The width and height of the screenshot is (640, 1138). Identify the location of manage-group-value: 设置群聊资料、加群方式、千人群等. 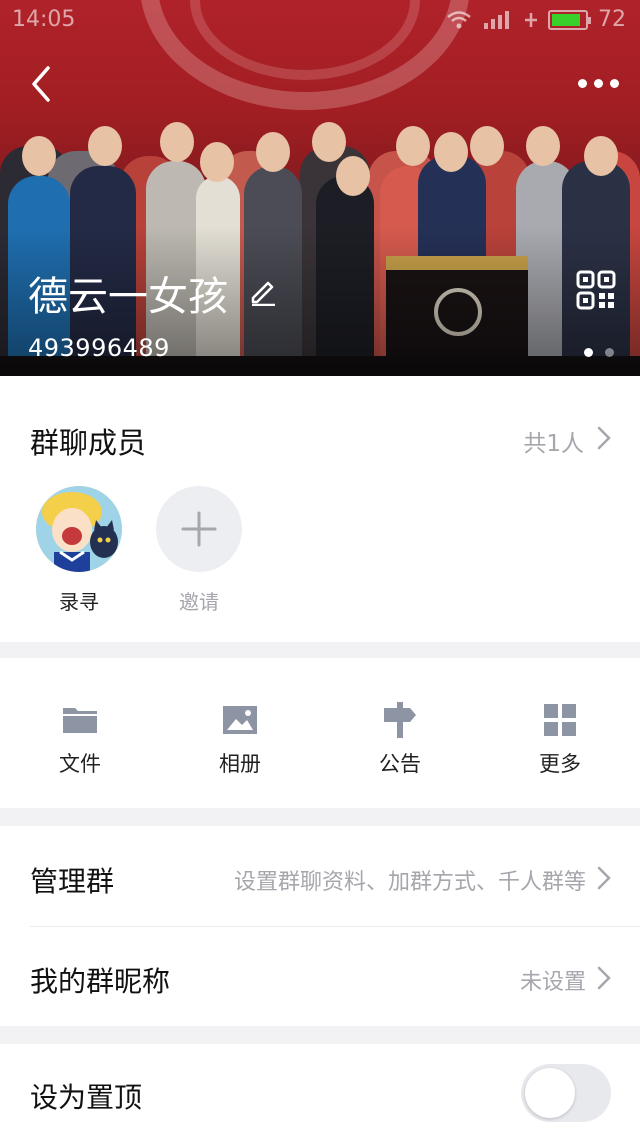
(410, 880).